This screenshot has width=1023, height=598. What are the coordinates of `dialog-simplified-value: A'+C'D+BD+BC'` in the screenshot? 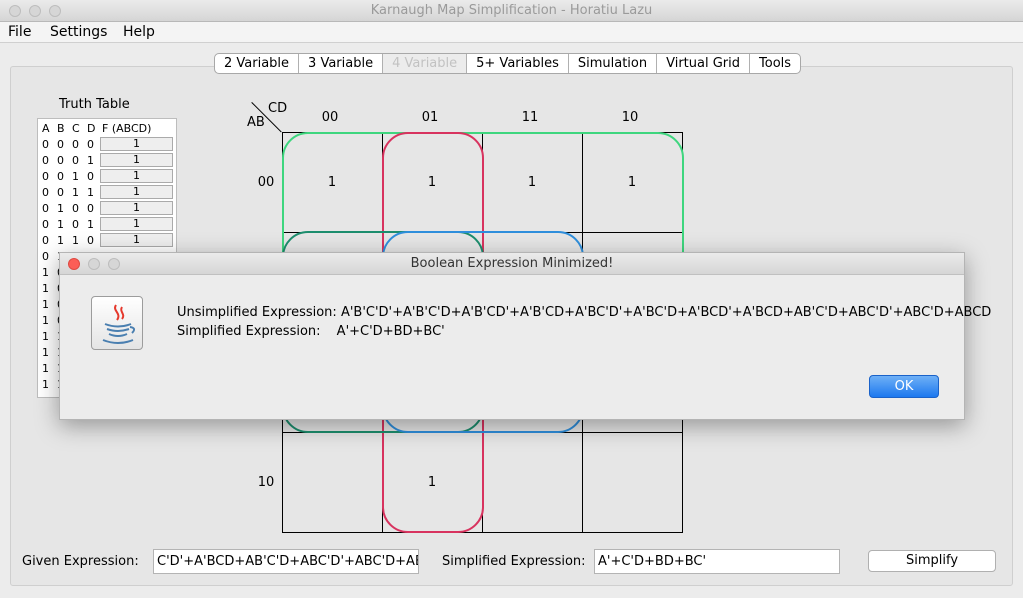 It's located at (390, 331).